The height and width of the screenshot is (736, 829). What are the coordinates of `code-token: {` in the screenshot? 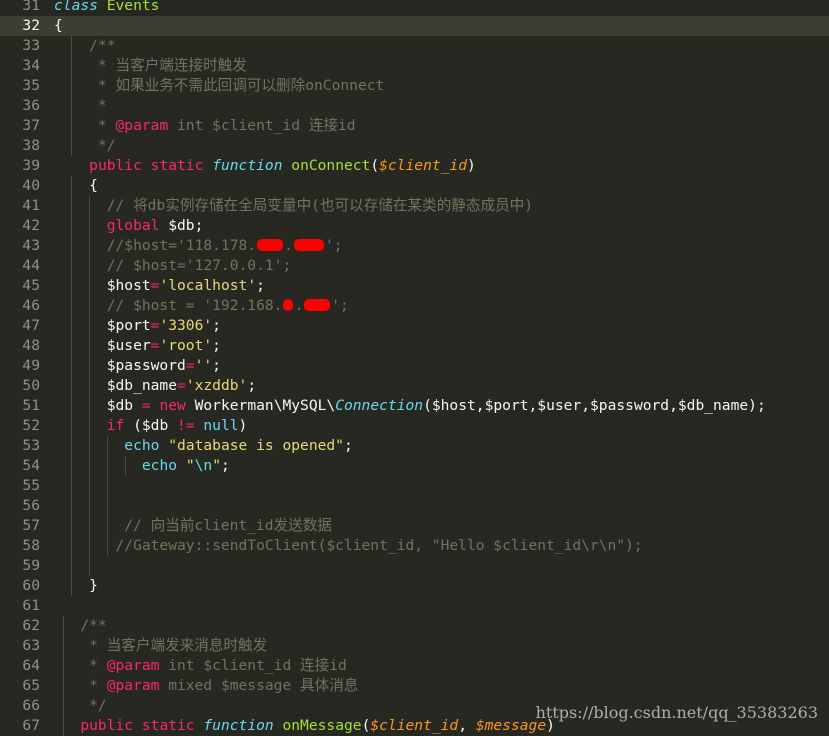 It's located at (76, 185).